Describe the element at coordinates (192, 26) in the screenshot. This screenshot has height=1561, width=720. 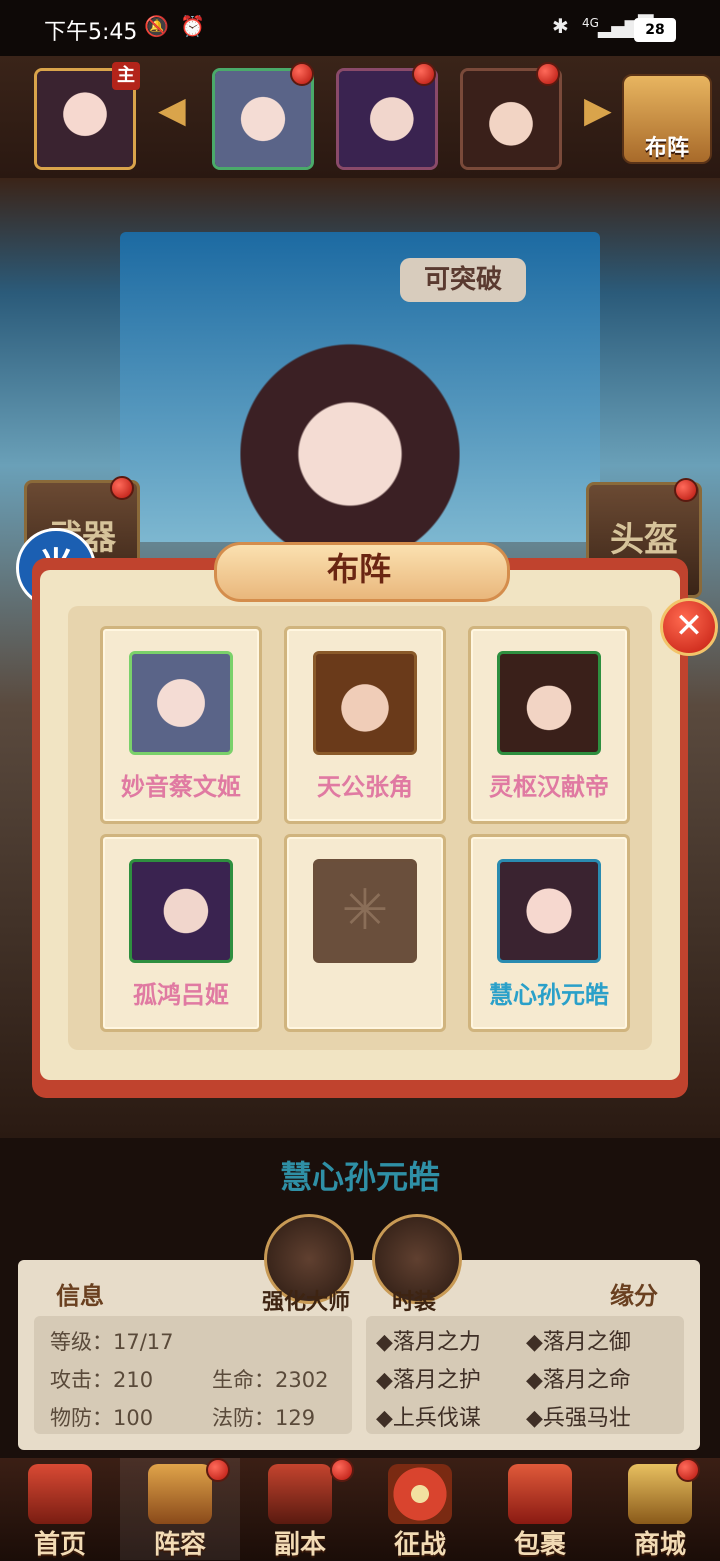
I see `alarm-icon: ⏰` at that location.